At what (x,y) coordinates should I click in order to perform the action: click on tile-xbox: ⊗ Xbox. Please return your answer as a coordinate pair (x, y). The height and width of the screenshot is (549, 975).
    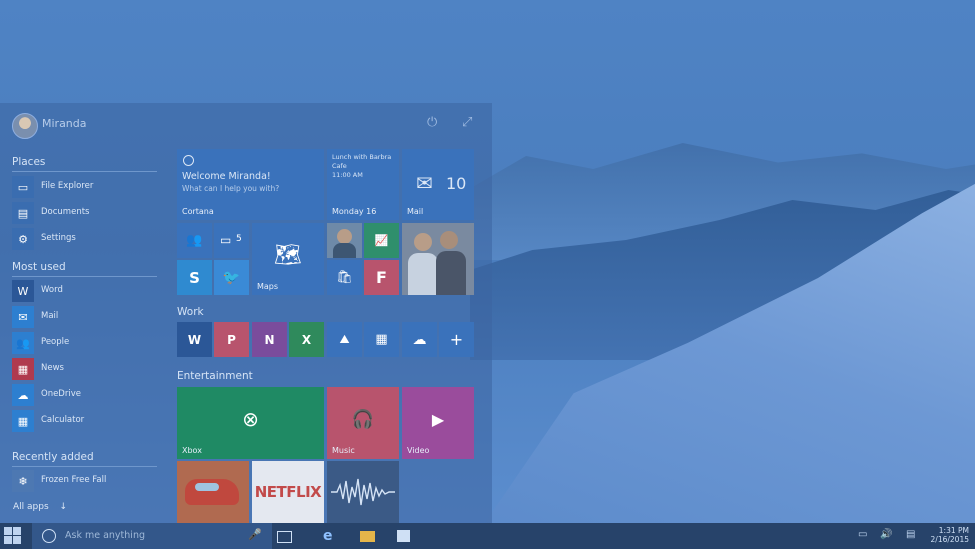
    Looking at the image, I should click on (250, 423).